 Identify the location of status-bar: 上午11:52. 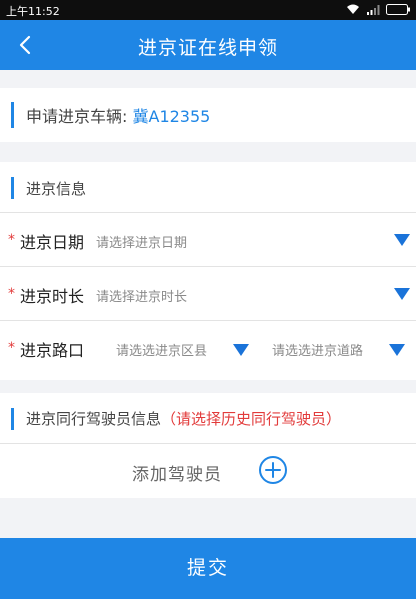
(208, 10).